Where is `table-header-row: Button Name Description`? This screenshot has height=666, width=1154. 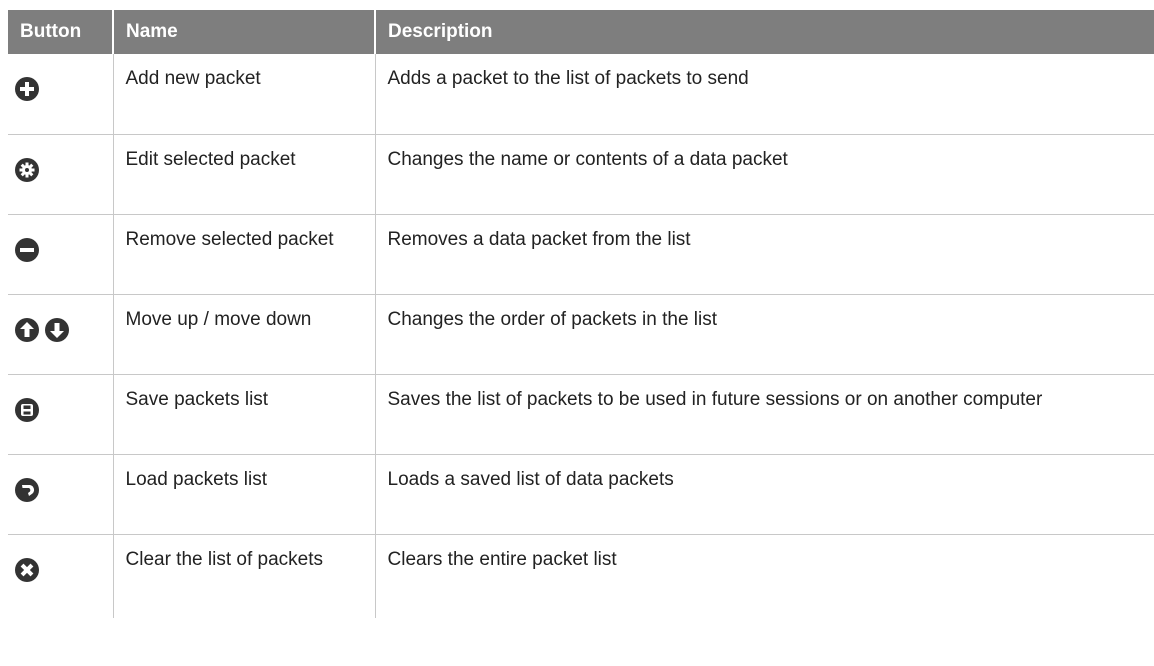 table-header-row: Button Name Description is located at coordinates (581, 32).